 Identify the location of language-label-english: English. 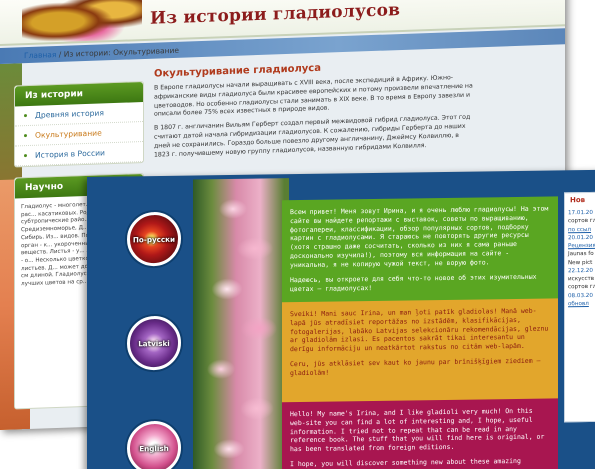
(154, 448).